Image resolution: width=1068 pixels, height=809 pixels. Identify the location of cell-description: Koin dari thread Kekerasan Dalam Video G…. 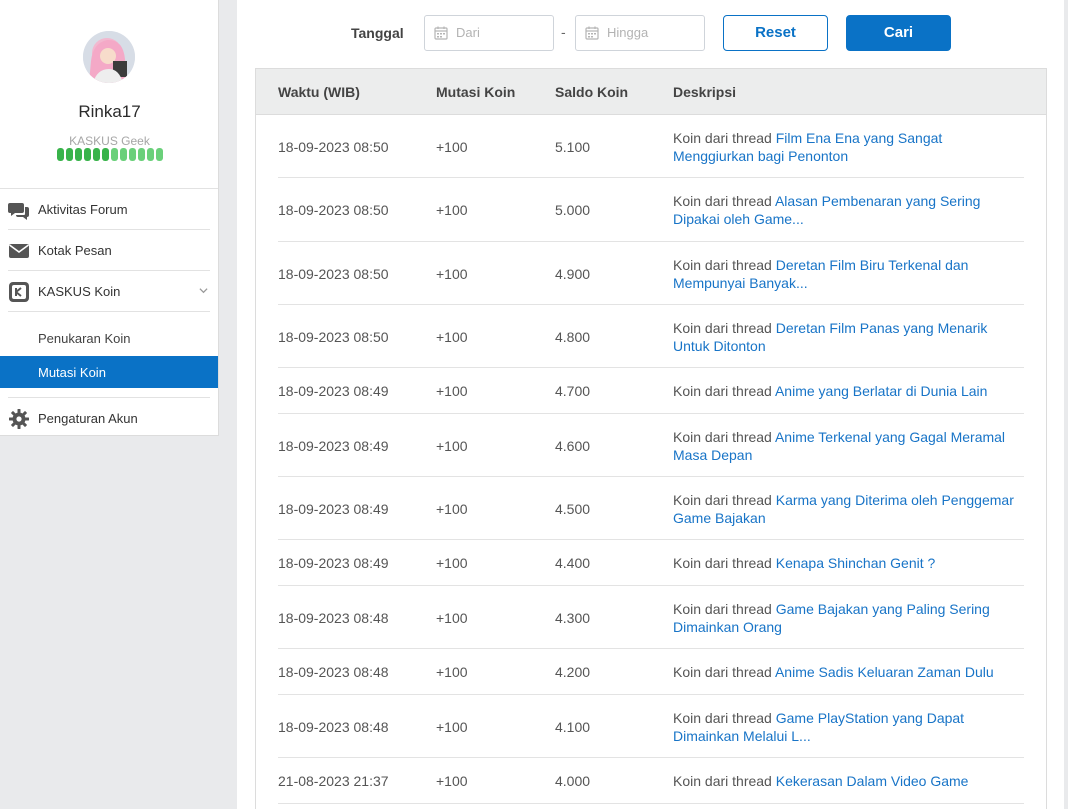
(848, 781).